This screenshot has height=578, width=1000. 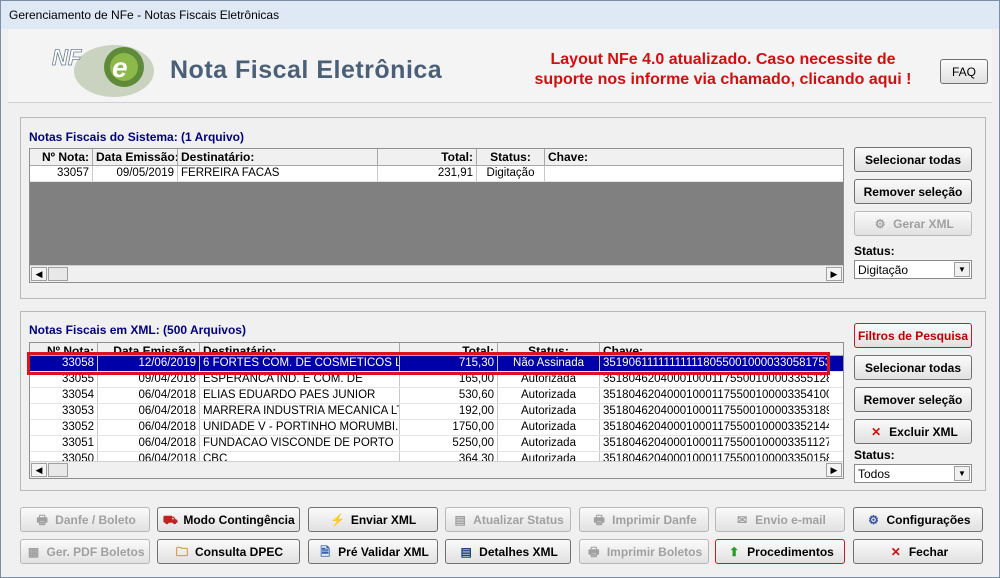 I want to click on cell-chave, so click(x=682, y=173).